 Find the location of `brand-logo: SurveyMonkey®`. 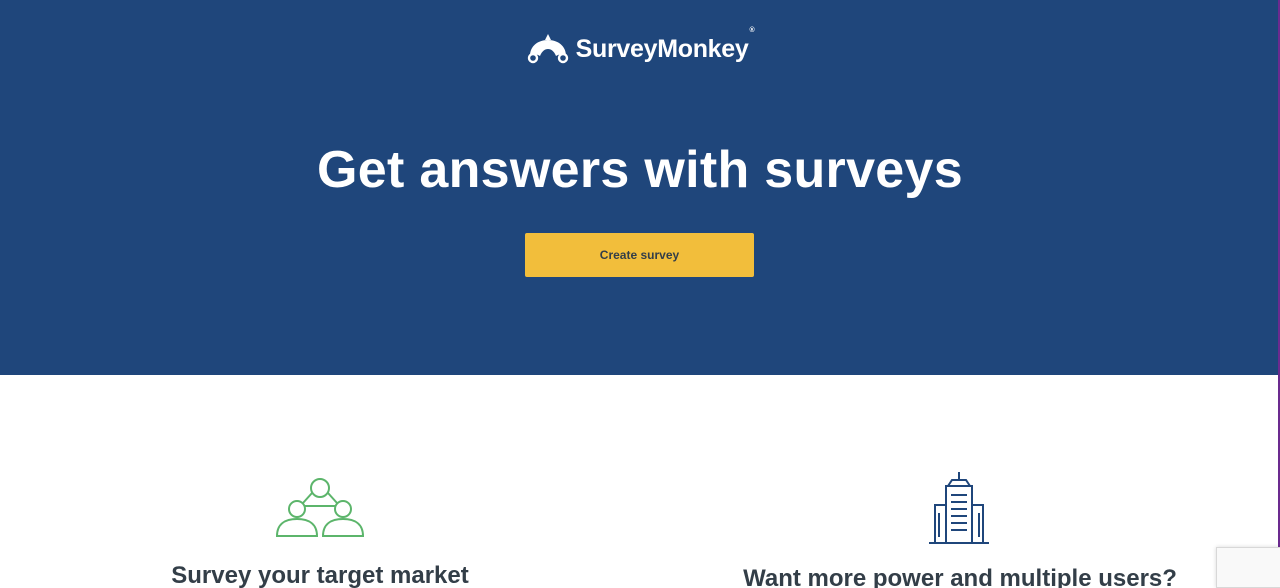

brand-logo: SurveyMonkey® is located at coordinates (640, 46).